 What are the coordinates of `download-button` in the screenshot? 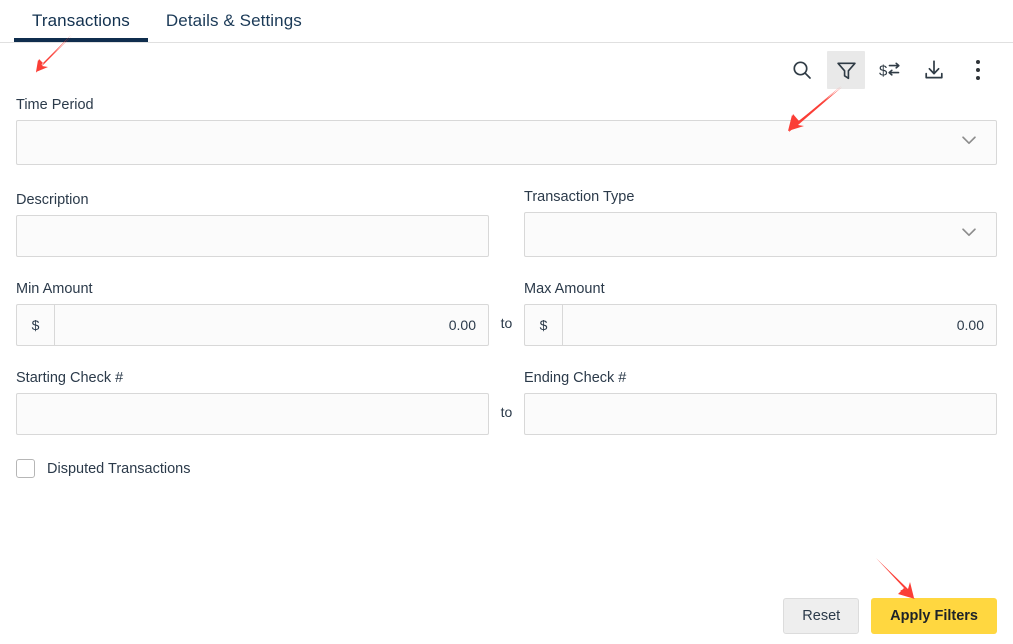 It's located at (934, 70).